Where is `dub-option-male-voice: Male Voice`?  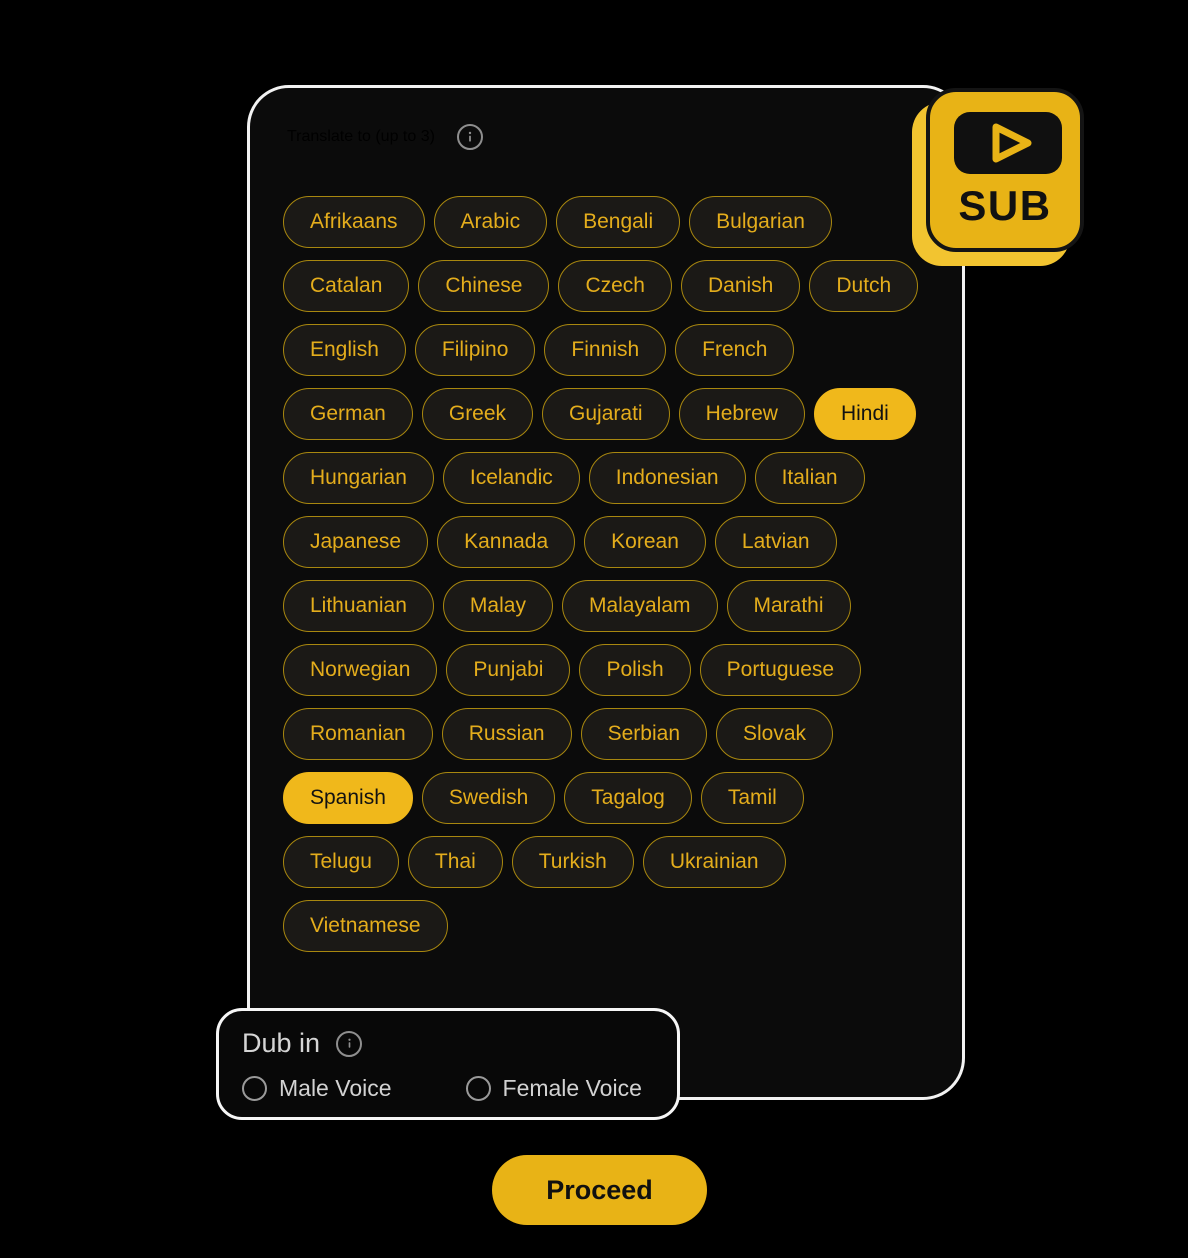 dub-option-male-voice: Male Voice is located at coordinates (317, 1088).